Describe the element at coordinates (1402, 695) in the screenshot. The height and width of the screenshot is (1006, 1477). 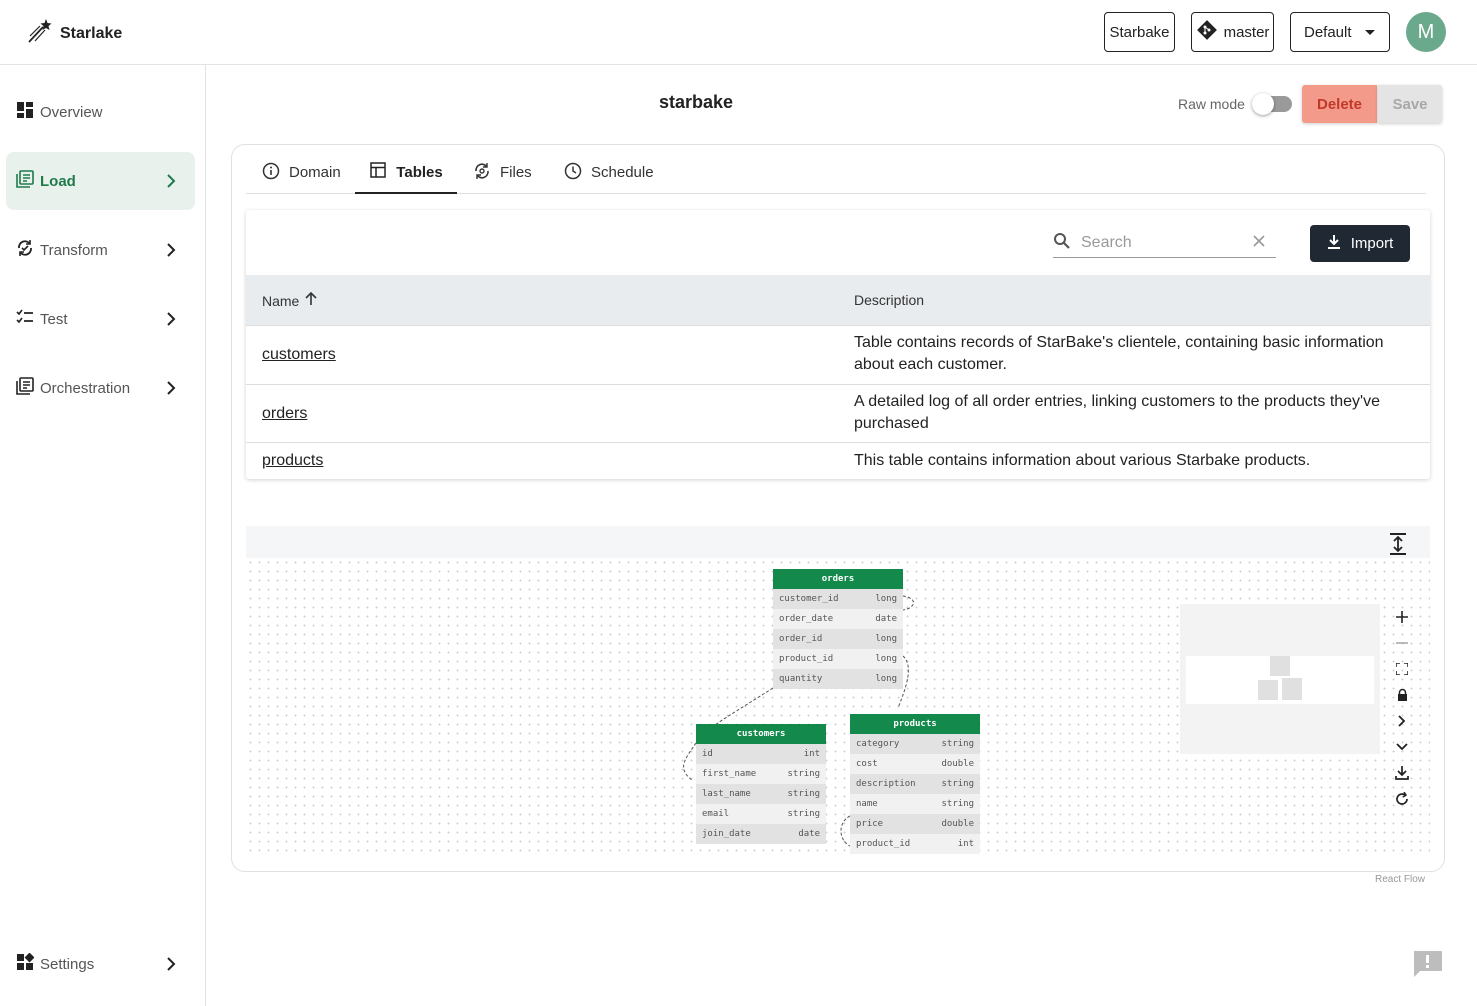
I see `lock-icon` at that location.